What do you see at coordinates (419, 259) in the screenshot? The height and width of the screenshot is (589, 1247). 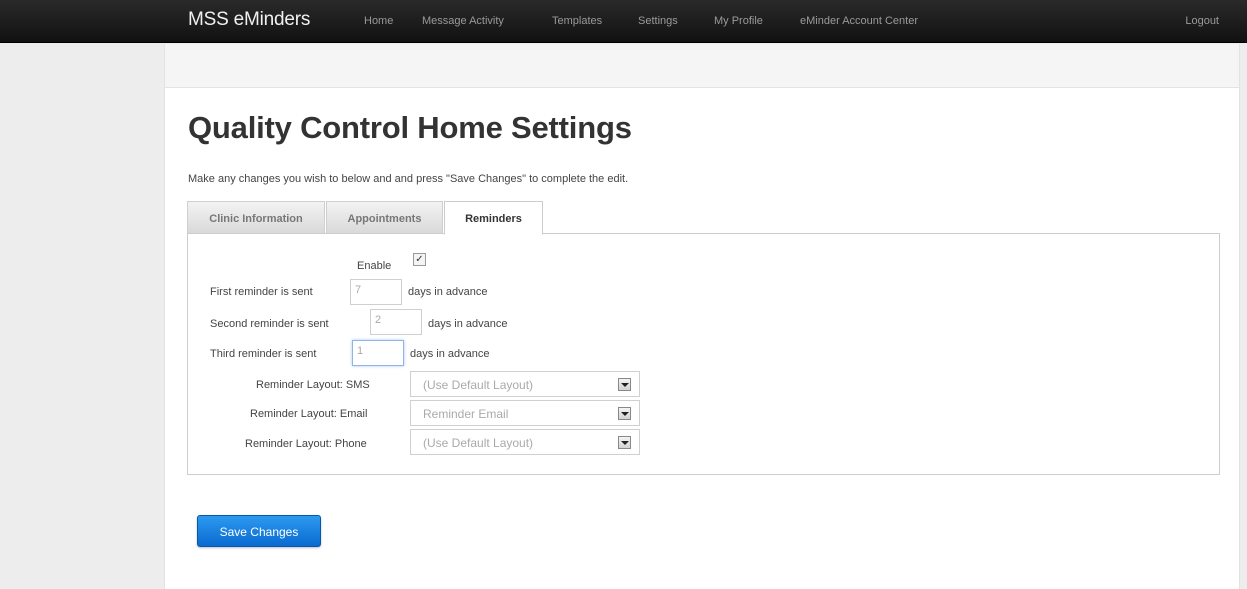 I see `enable-checkbox: ✓` at bounding box center [419, 259].